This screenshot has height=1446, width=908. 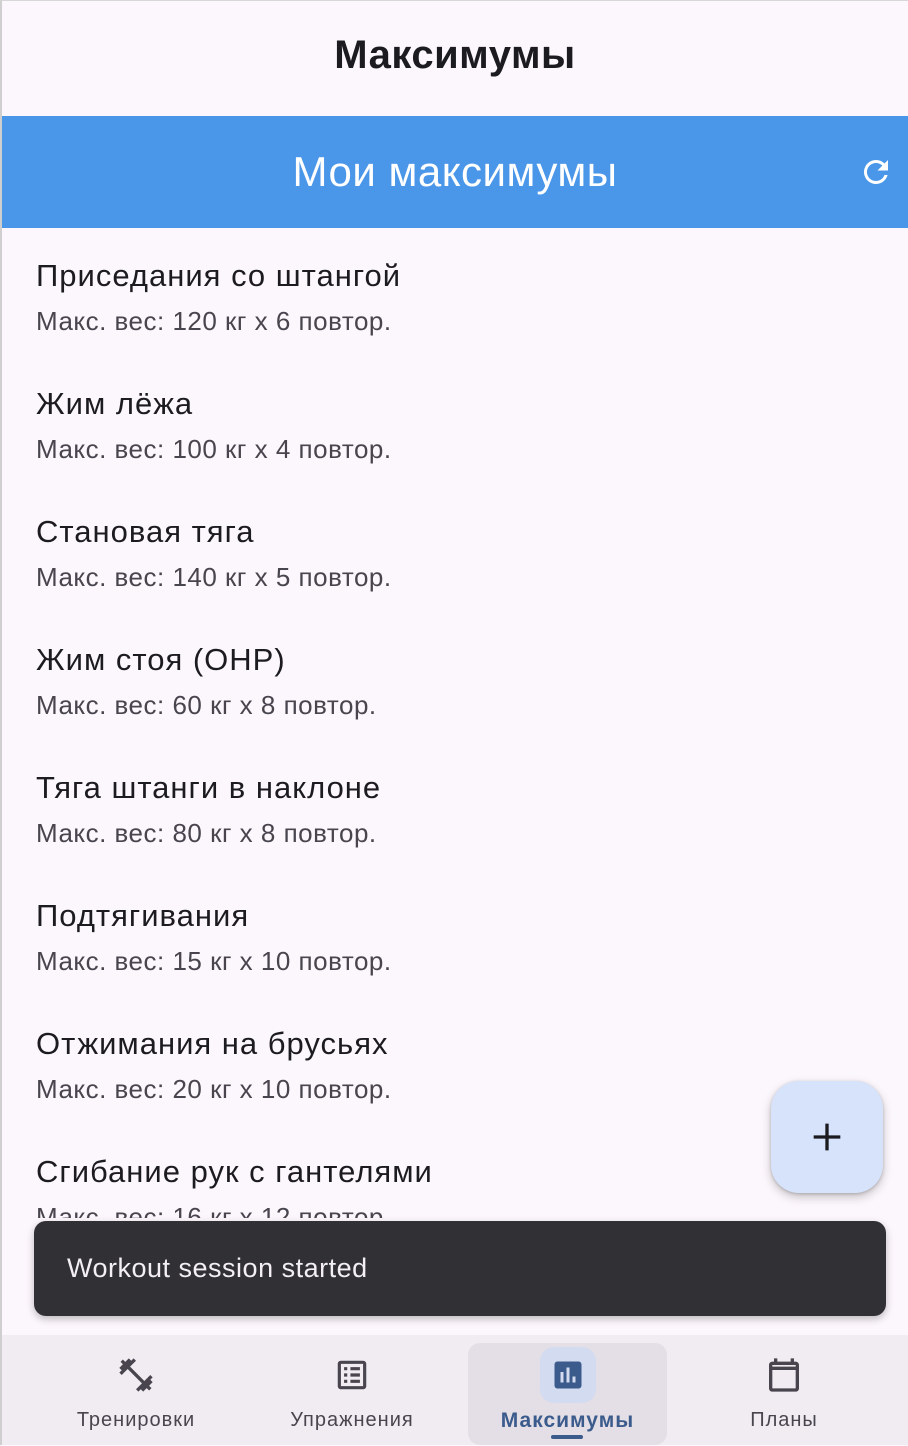 I want to click on record-name: Сгибание рук с гантелями, so click(x=234, y=1171).